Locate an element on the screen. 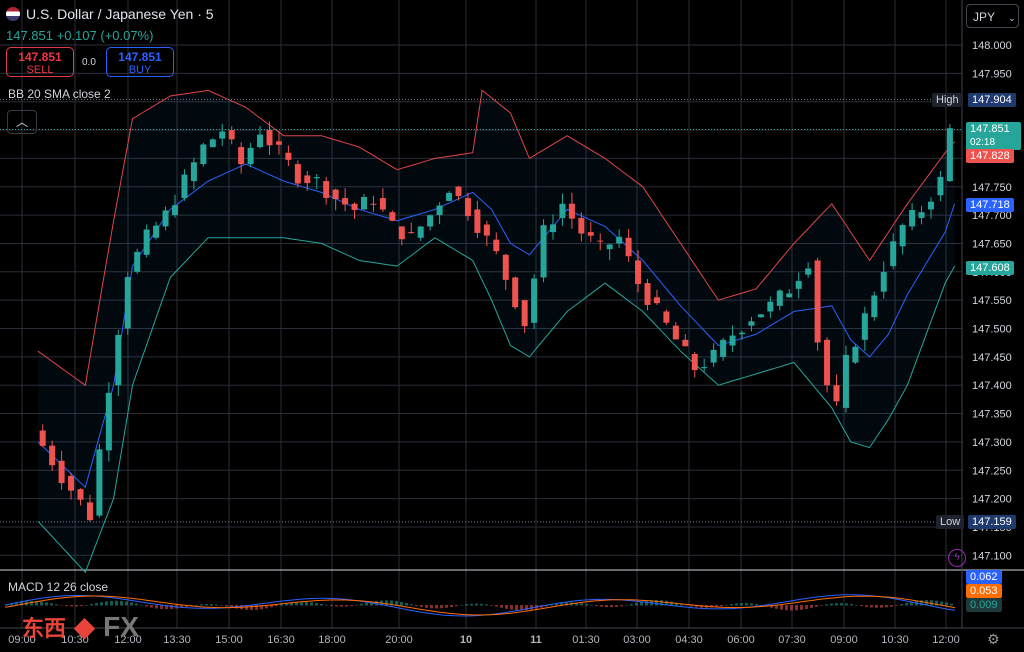  sell-label: SELL is located at coordinates (40, 70).